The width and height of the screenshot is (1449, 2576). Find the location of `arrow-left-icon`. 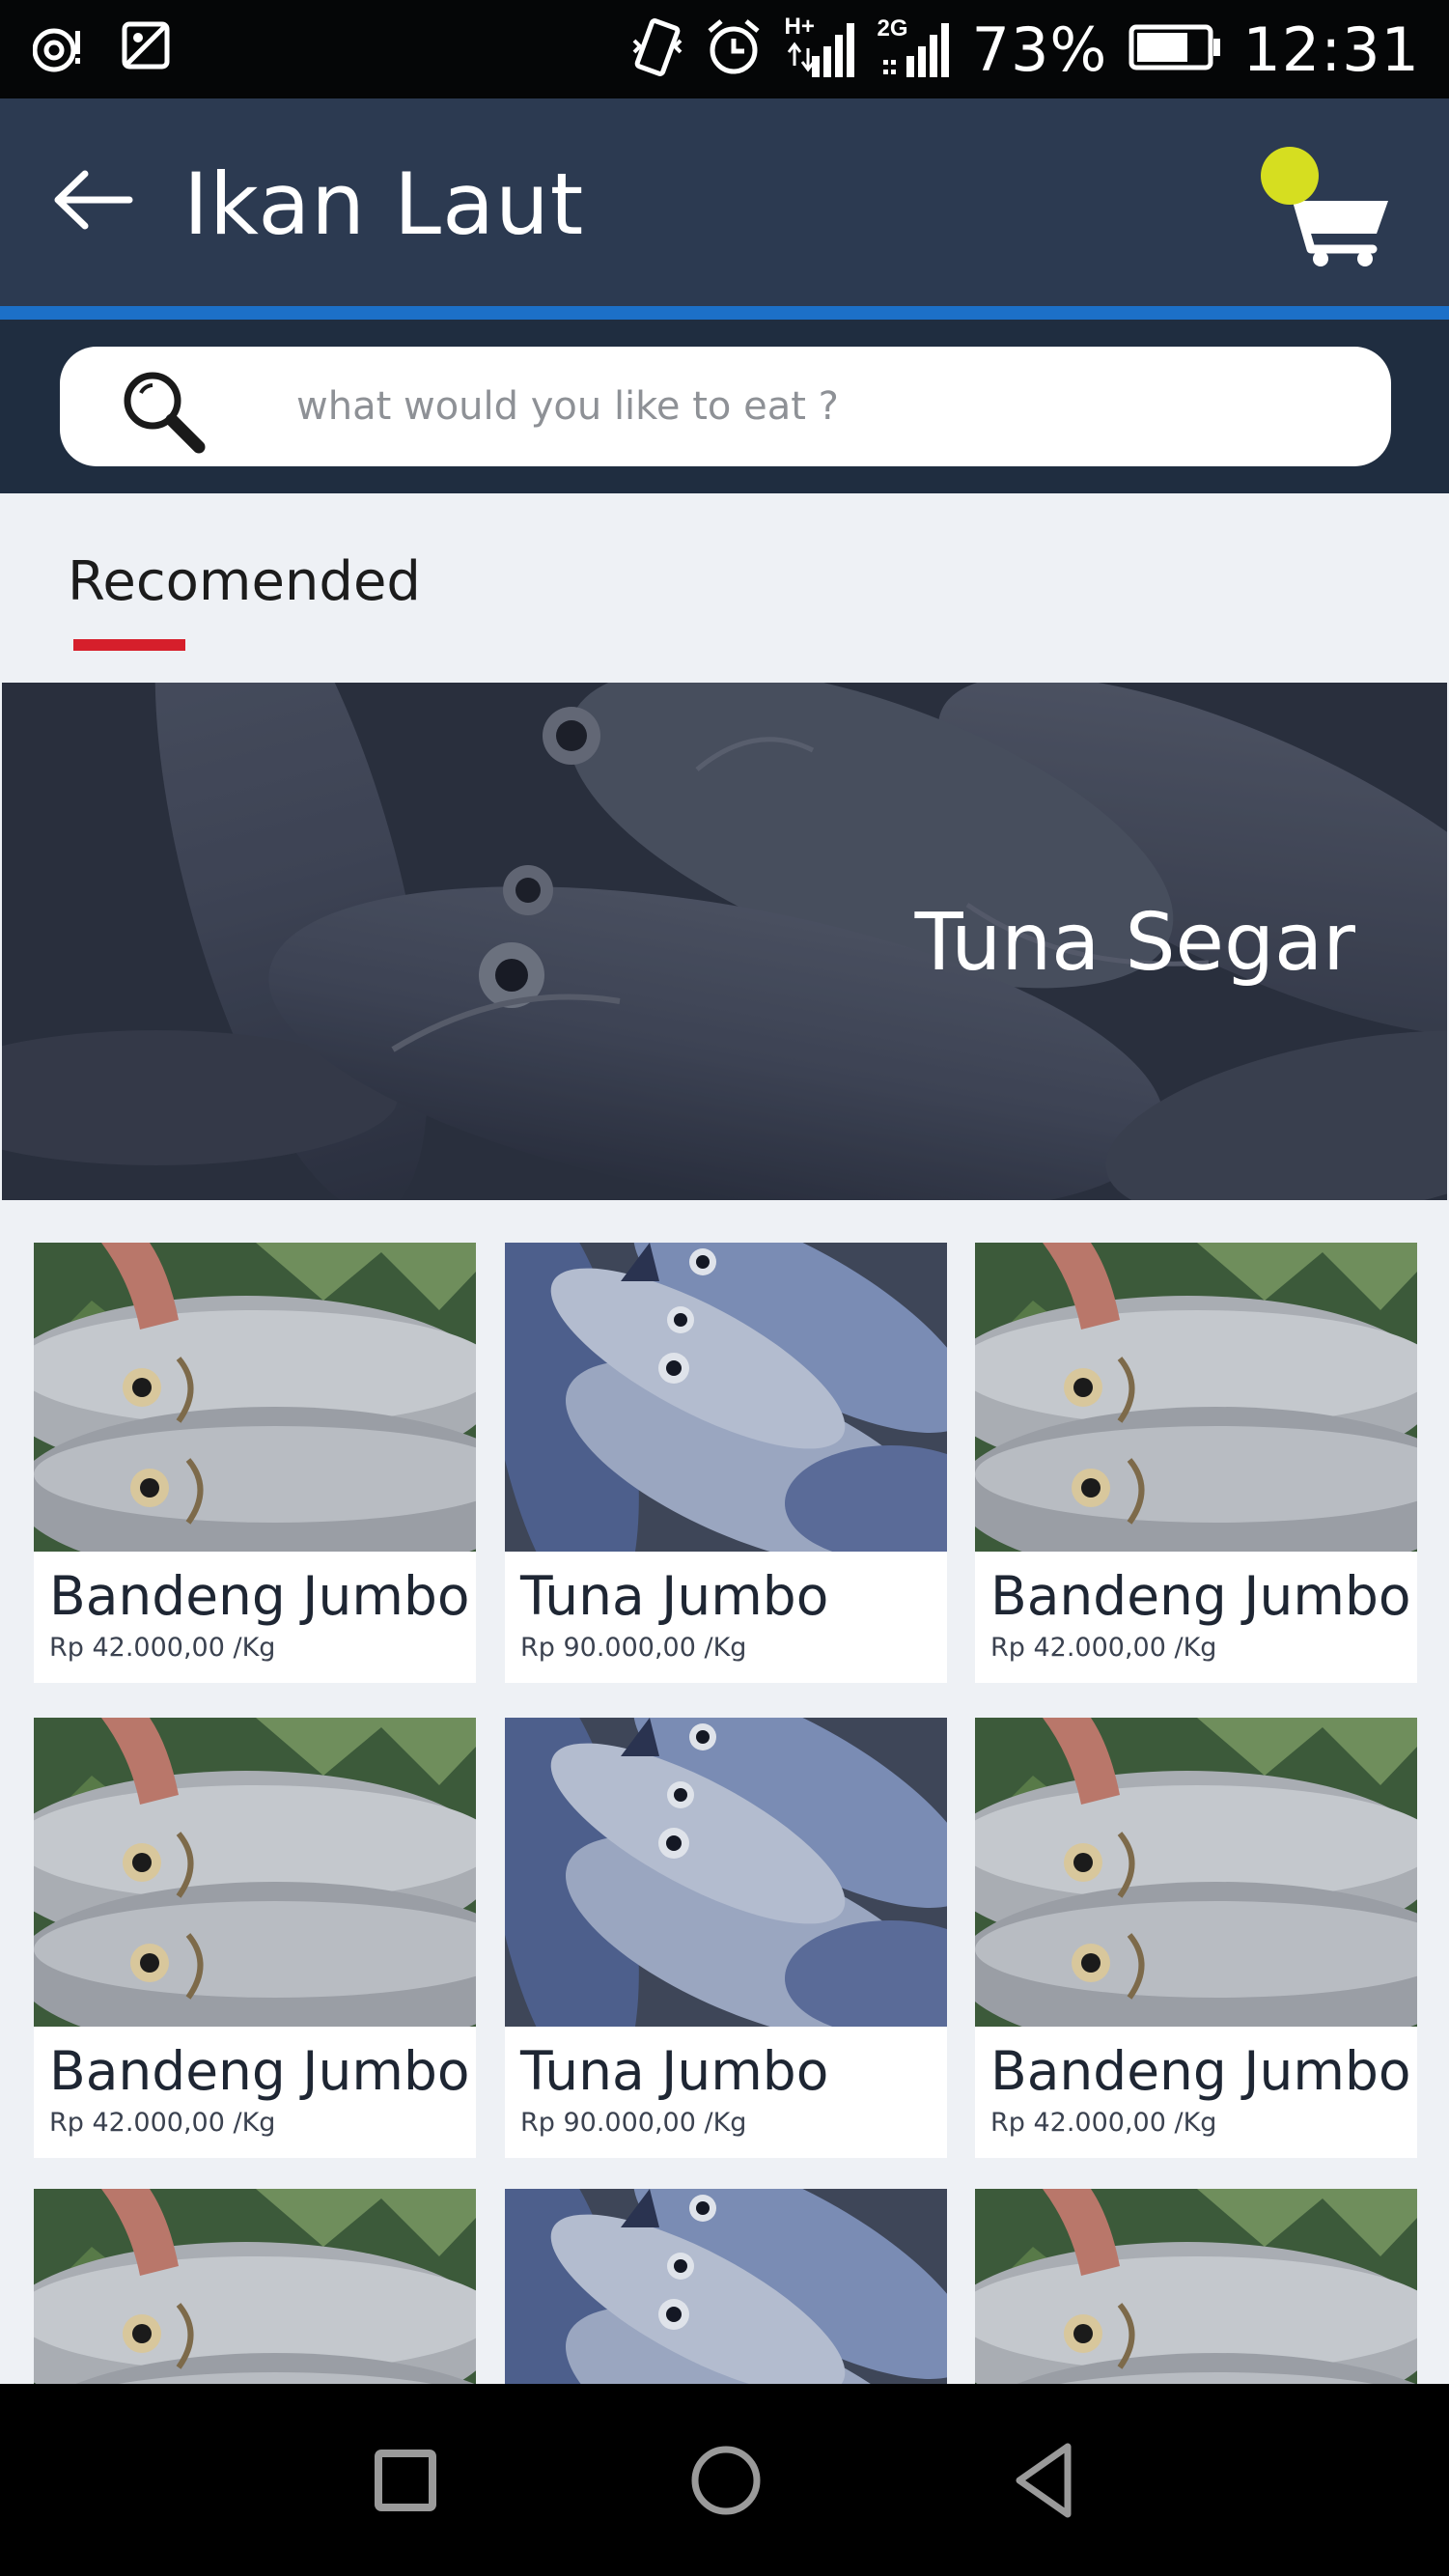

arrow-left-icon is located at coordinates (91, 200).